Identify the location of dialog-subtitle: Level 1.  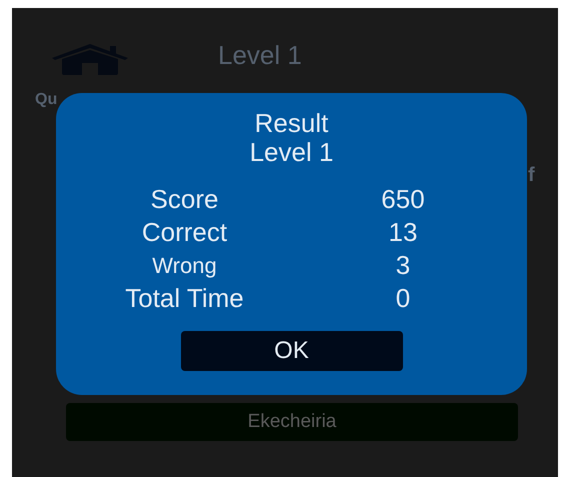
(291, 152).